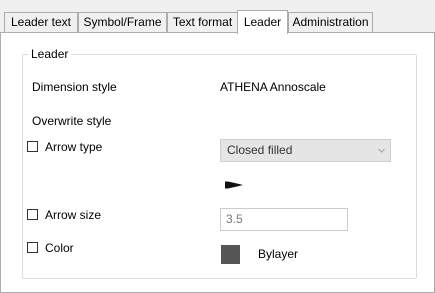  Describe the element at coordinates (262, 22) in the screenshot. I see `tab-leader: Leader` at that location.